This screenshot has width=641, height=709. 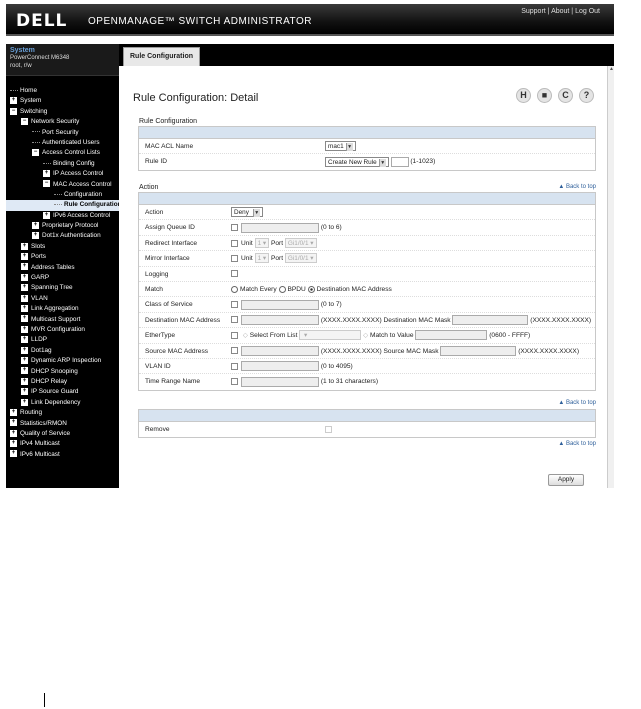 What do you see at coordinates (478, 350) in the screenshot?
I see `src-mask-input` at bounding box center [478, 350].